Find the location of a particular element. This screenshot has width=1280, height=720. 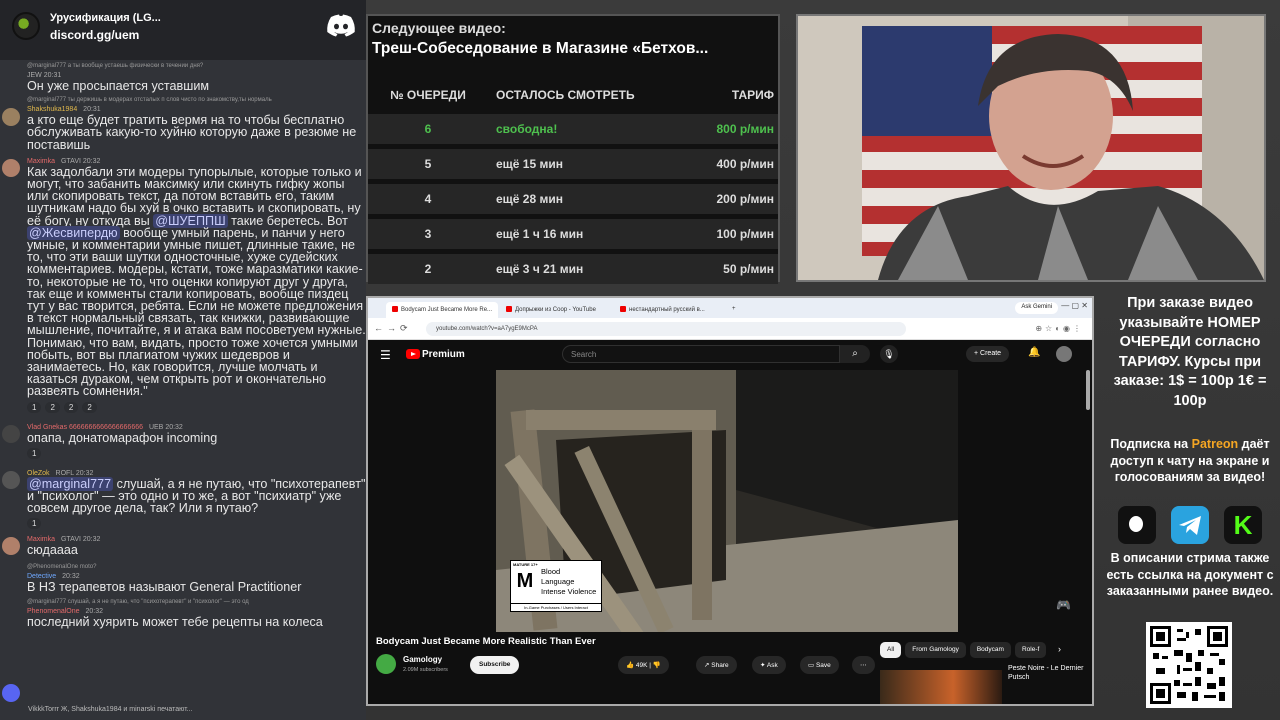

reply-preview: @PhenomenalOne moto? is located at coordinates (62, 566).